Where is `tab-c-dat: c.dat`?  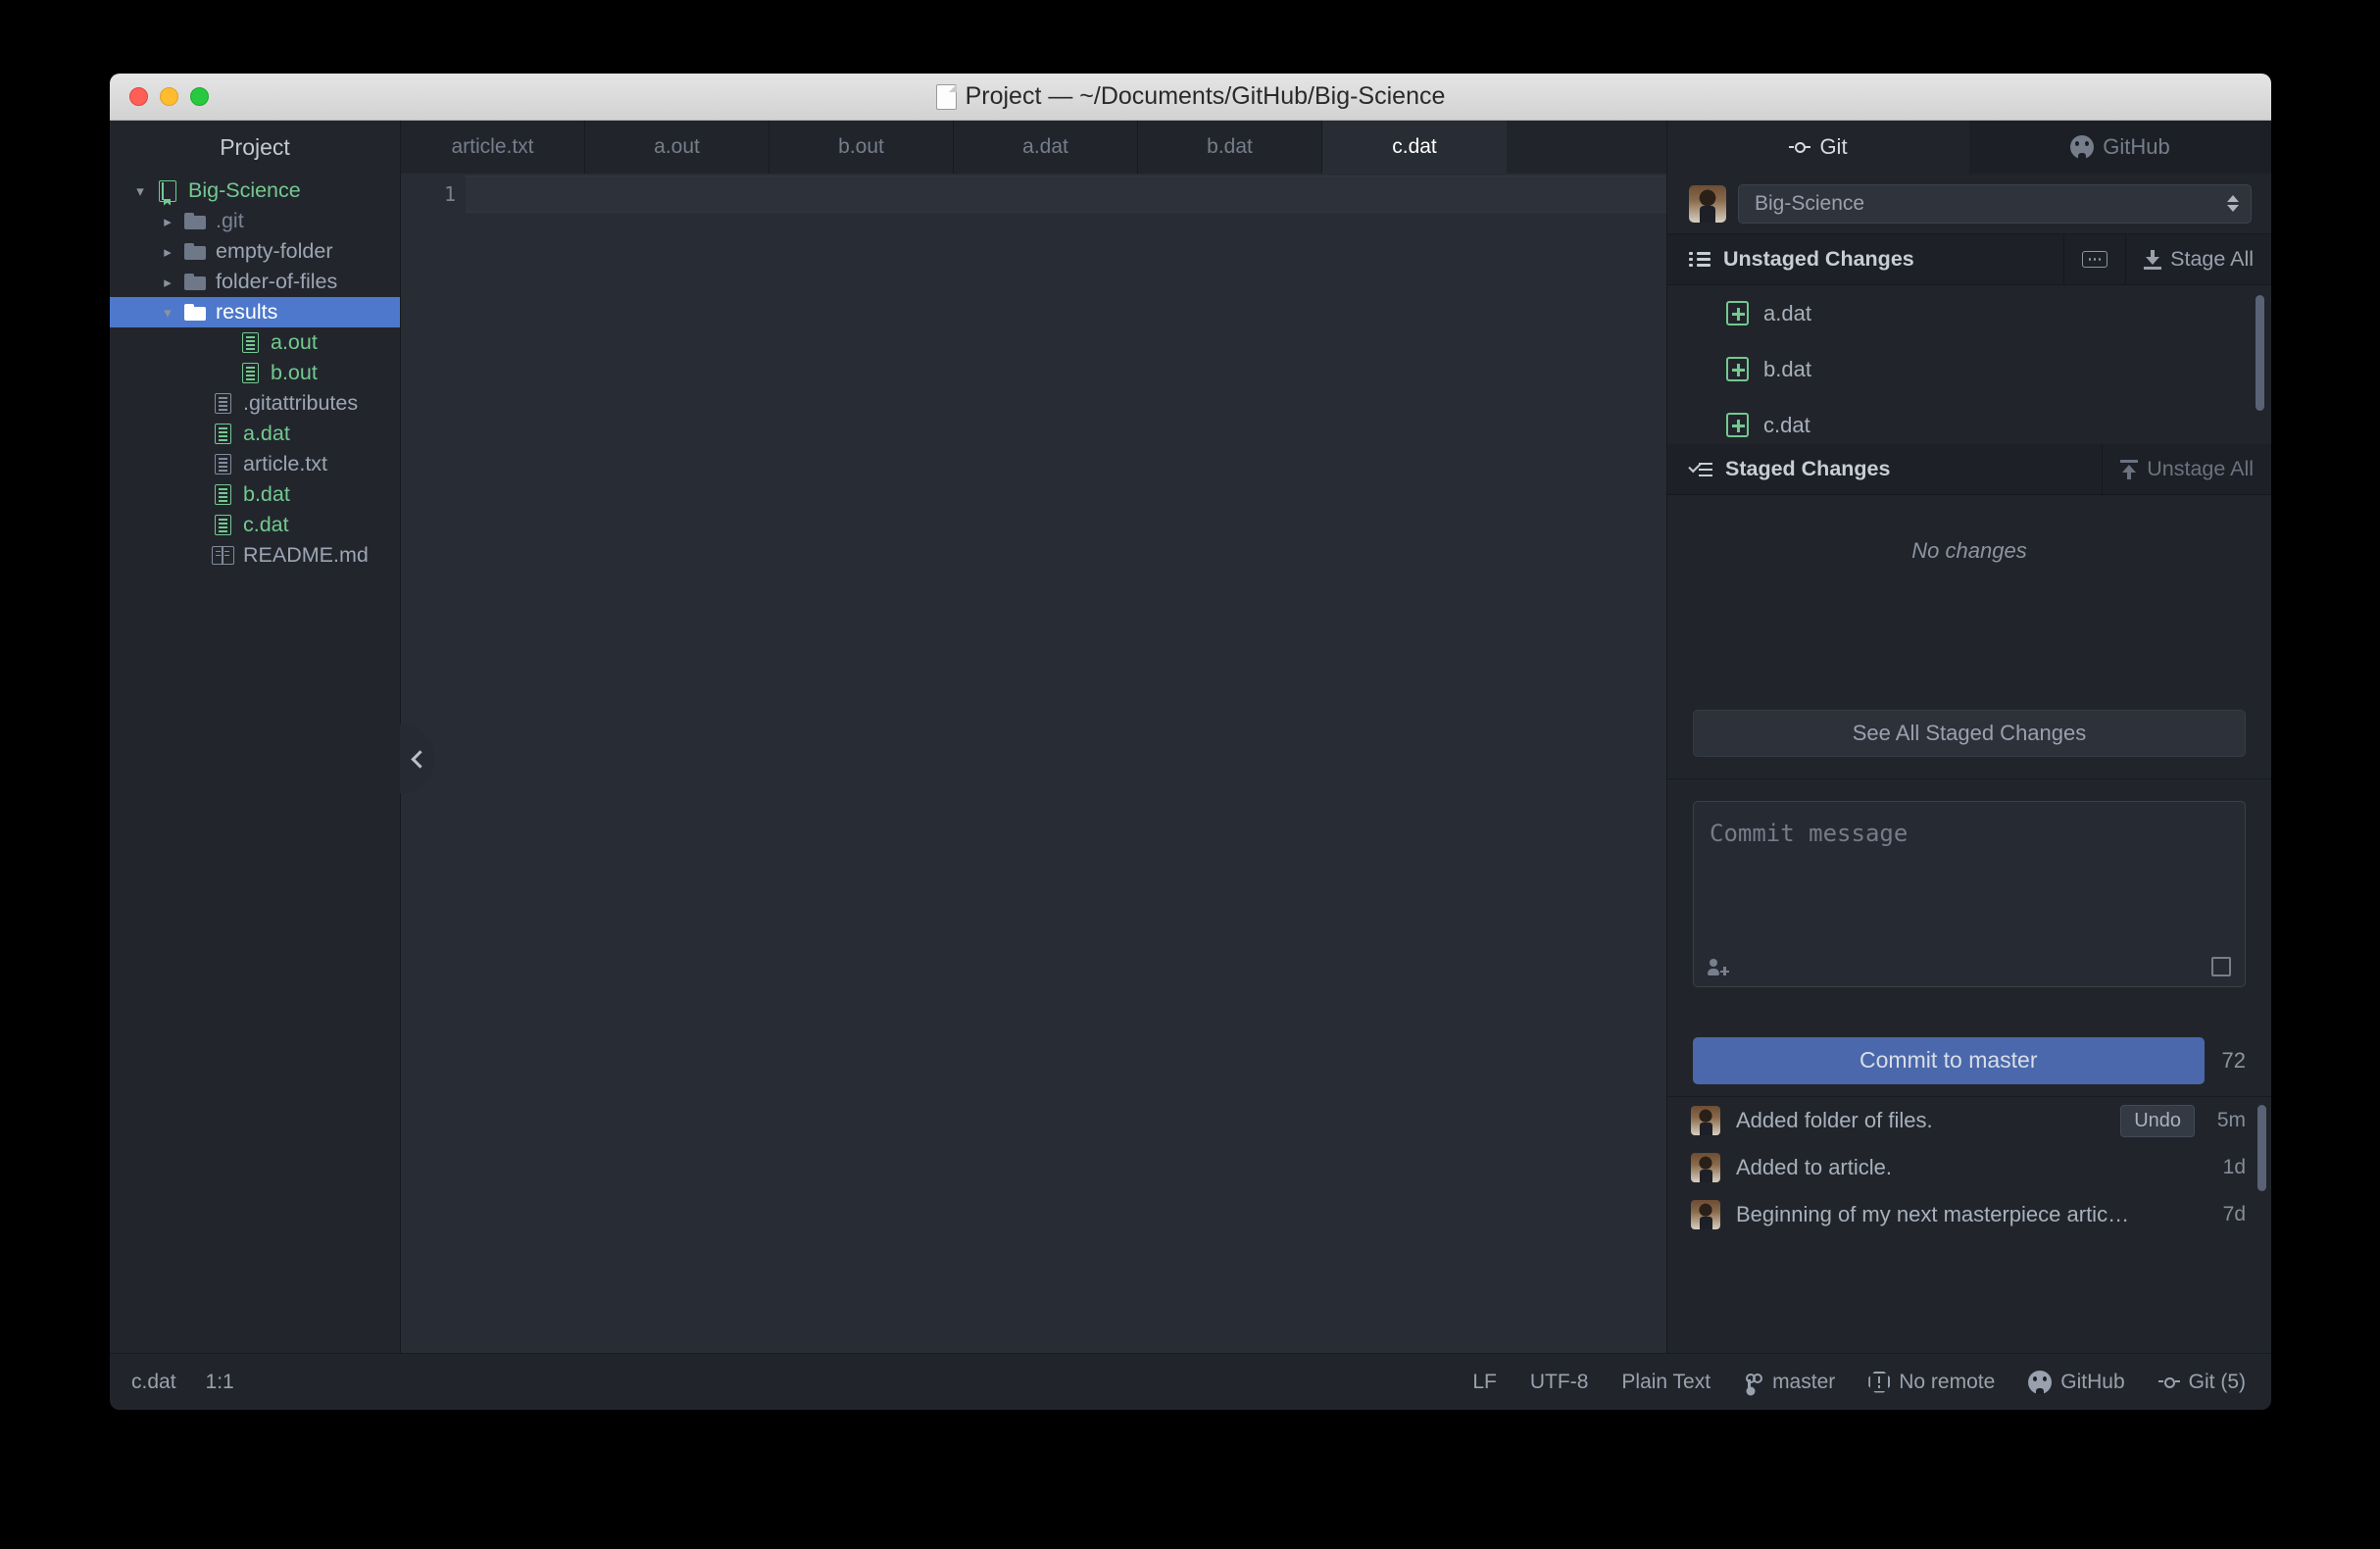 tab-c-dat: c.dat is located at coordinates (1414, 147).